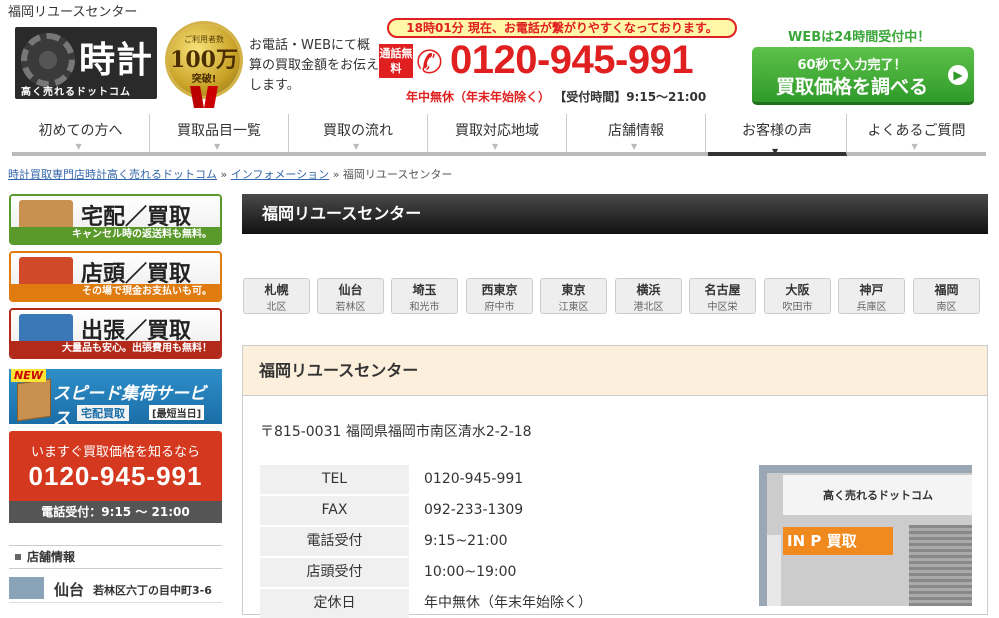 This screenshot has width=999, height=618. I want to click on nav-item-items: 買取品目一覧 ▼, so click(219, 133).